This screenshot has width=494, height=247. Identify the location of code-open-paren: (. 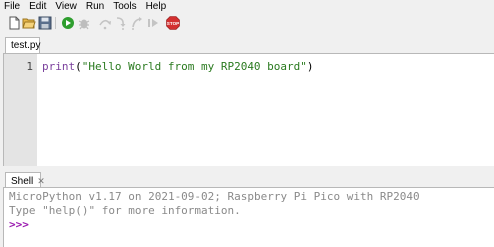
(78, 66).